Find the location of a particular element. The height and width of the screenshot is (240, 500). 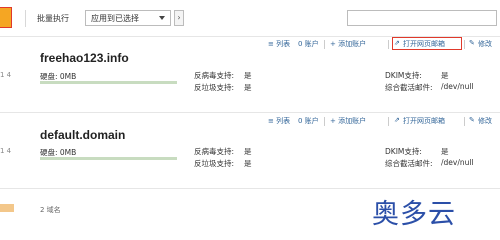

search-input is located at coordinates (422, 18).